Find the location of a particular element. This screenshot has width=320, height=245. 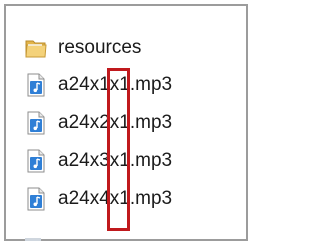

highlight-annotation-box is located at coordinates (118, 149).